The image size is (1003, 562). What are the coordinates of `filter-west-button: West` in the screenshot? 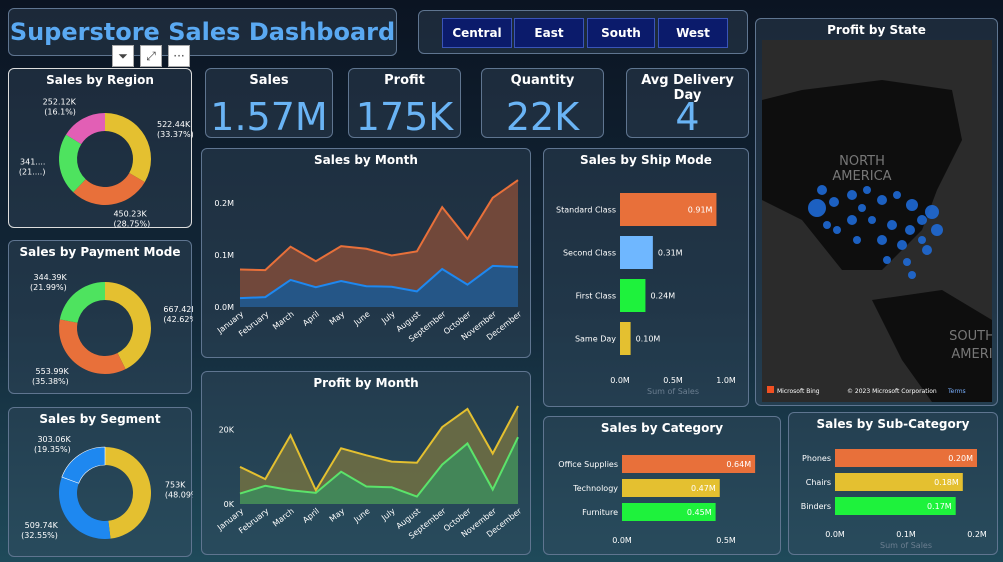 It's located at (693, 33).